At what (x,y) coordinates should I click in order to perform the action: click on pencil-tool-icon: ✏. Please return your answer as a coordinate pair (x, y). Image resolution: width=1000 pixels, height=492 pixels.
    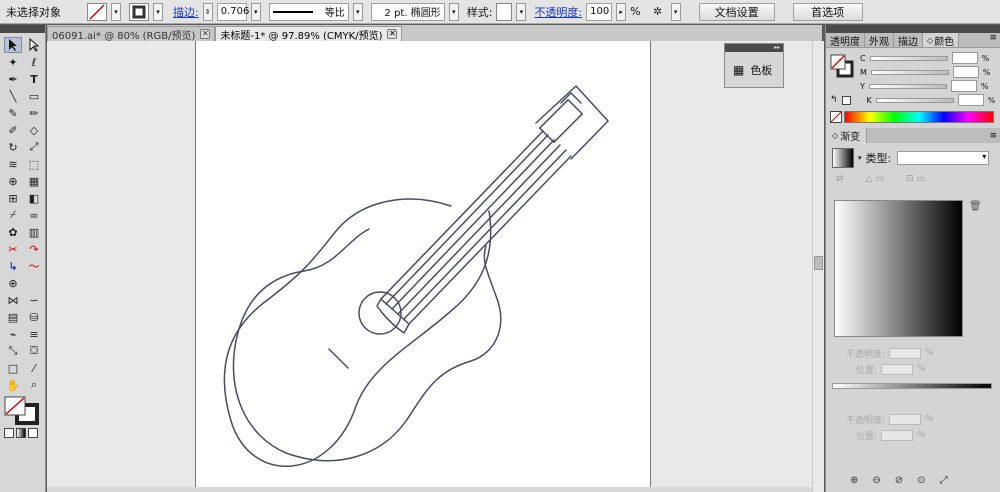
    Looking at the image, I should click on (34, 113).